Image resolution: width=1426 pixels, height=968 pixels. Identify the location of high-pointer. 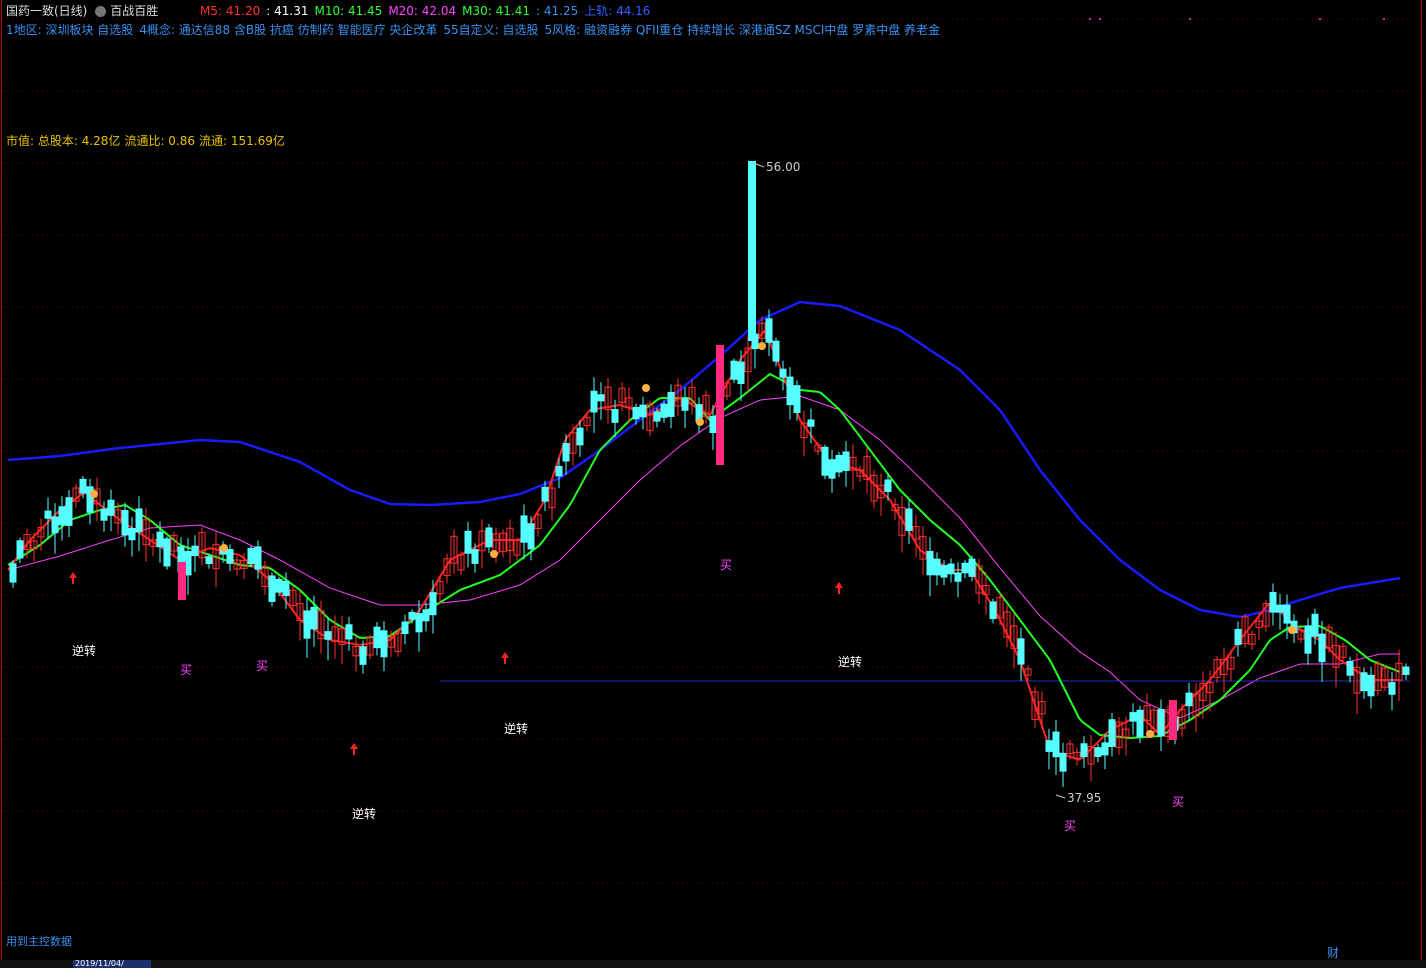
(760, 165).